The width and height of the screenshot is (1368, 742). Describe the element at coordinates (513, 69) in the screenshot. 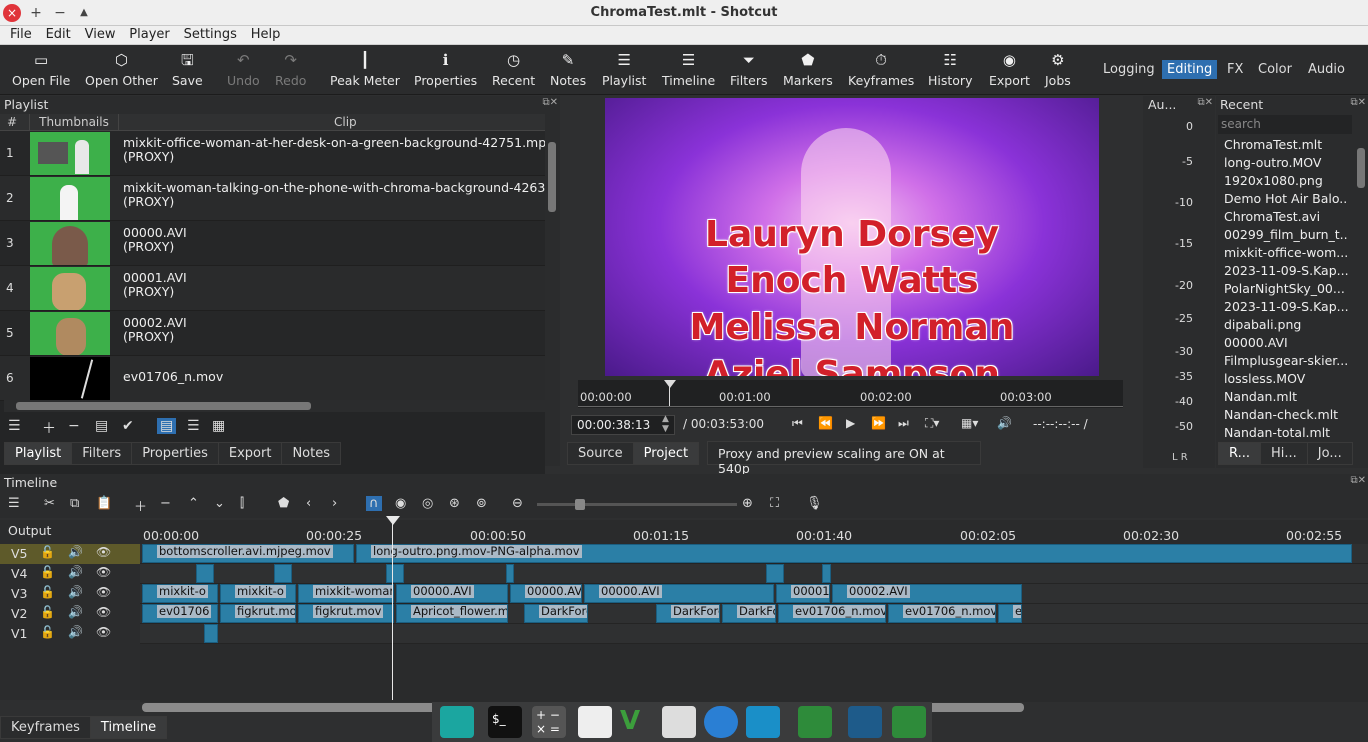

I see `recent-button: ◷ Recent` at that location.